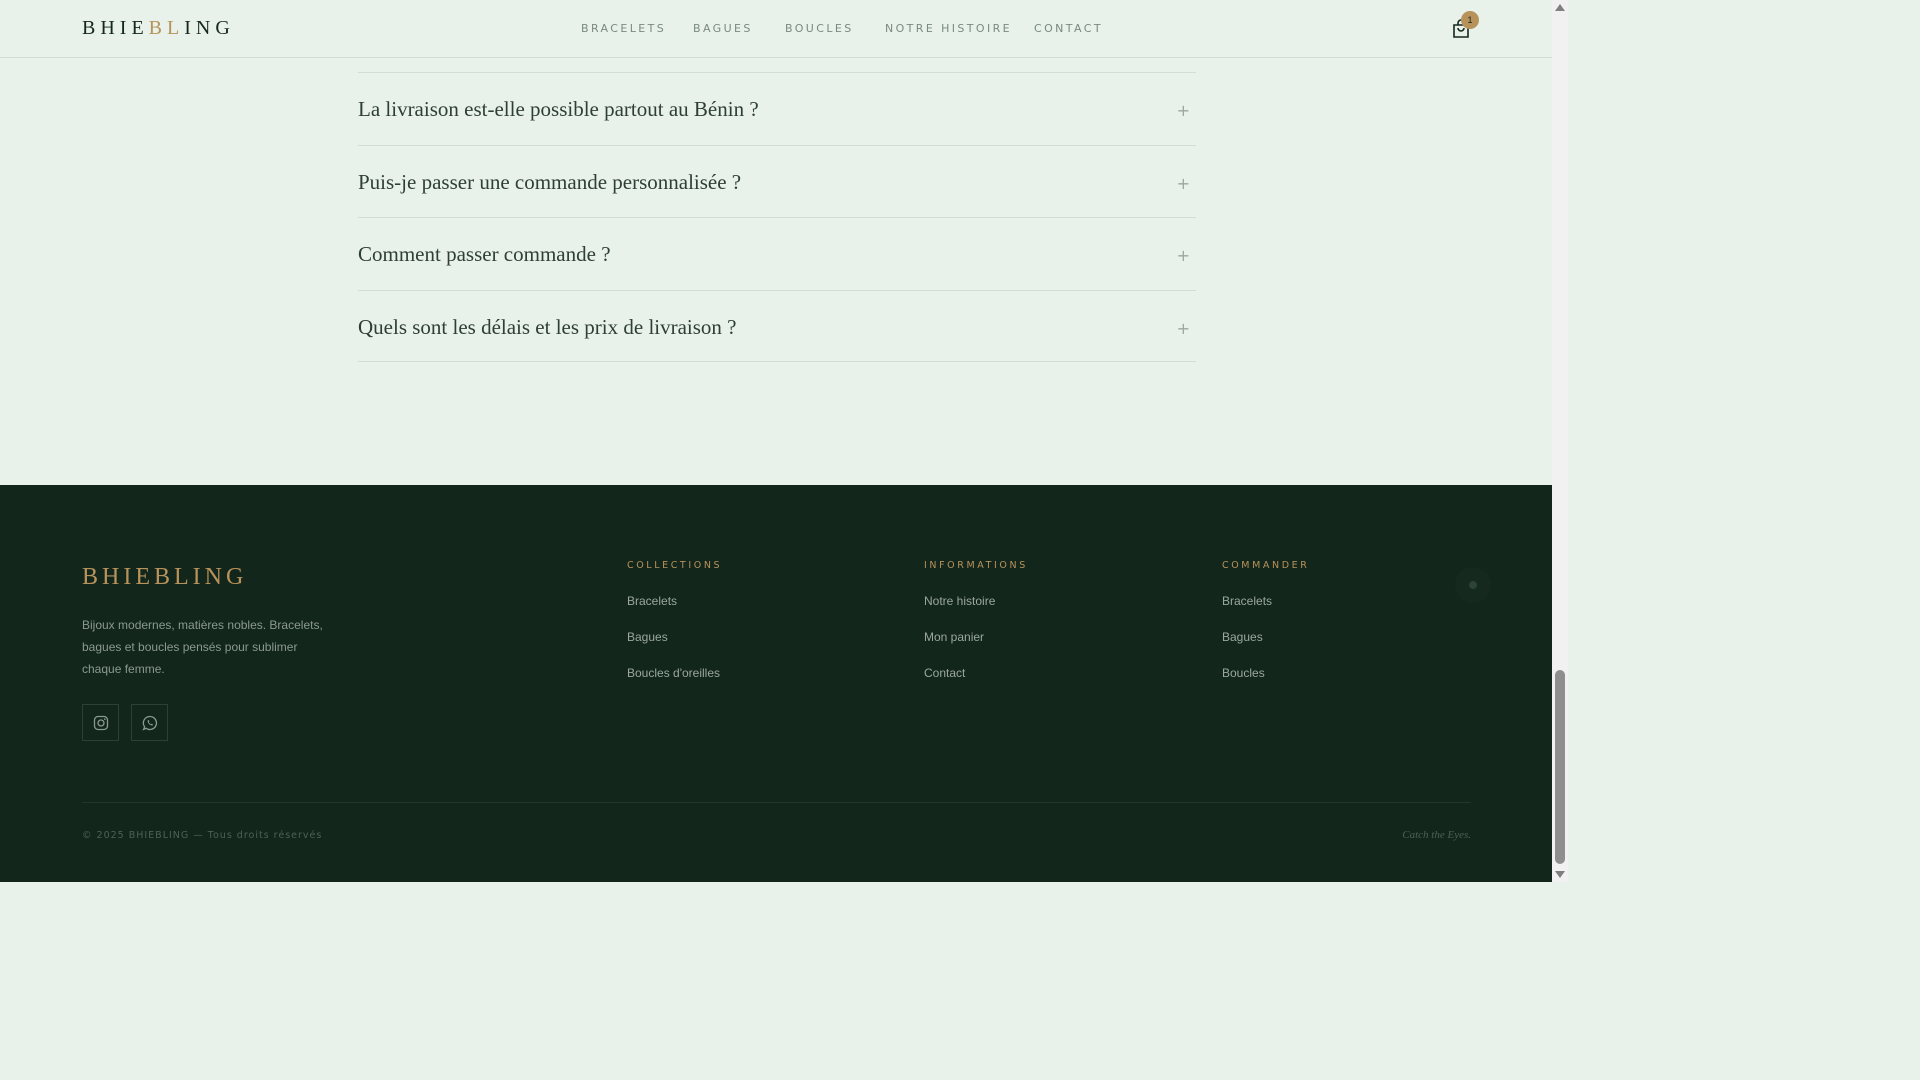 This screenshot has width=1920, height=1080. Describe the element at coordinates (623, 28) in the screenshot. I see `nav-bracelets: BRACELETS` at that location.